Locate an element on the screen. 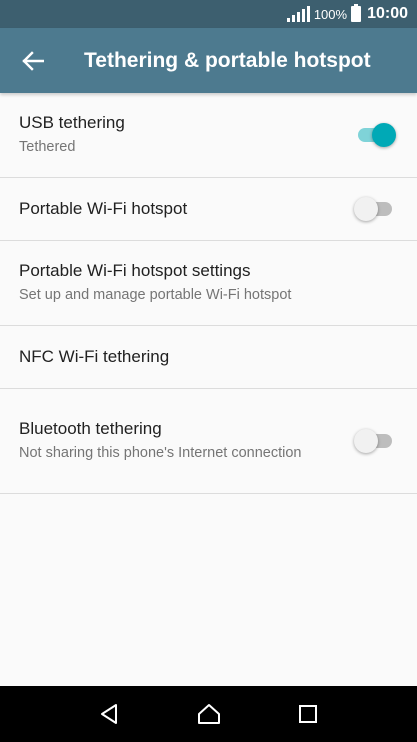  battery-icon is located at coordinates (356, 13).